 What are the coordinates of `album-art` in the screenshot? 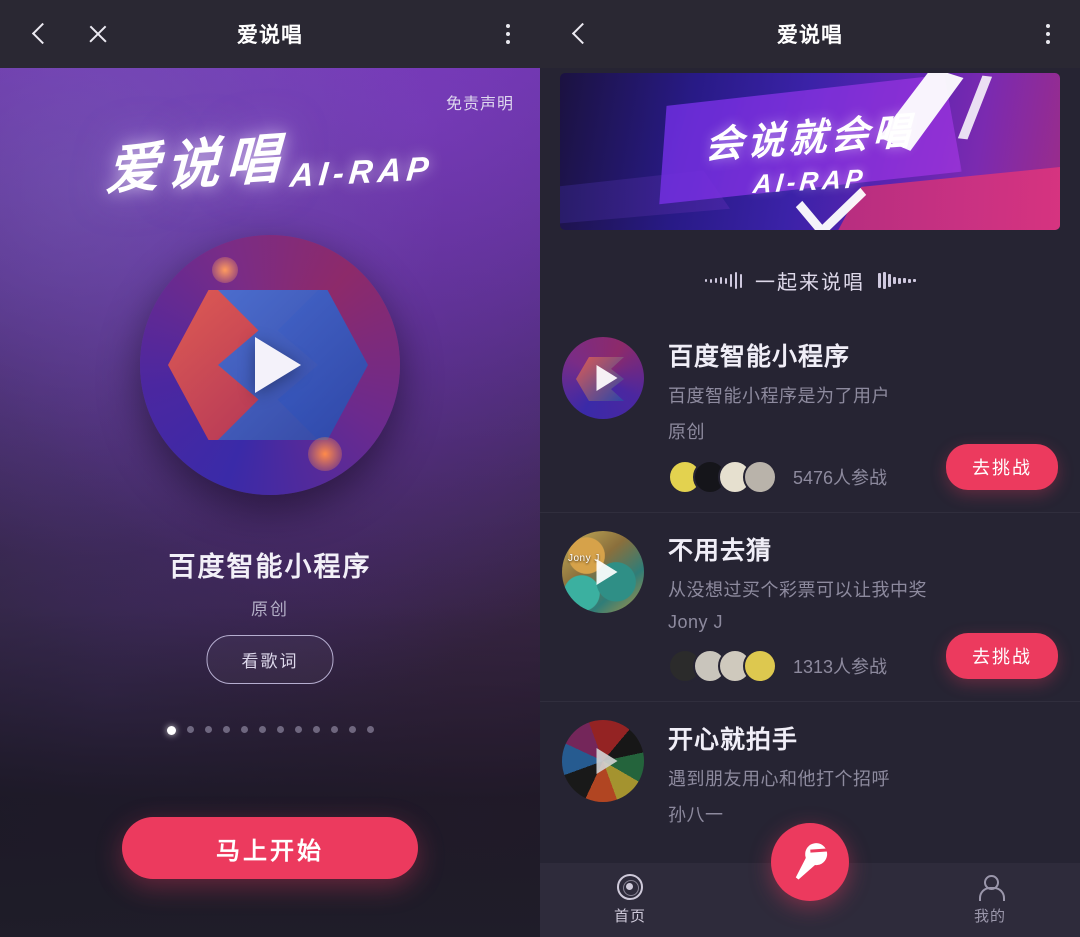 It's located at (270, 365).